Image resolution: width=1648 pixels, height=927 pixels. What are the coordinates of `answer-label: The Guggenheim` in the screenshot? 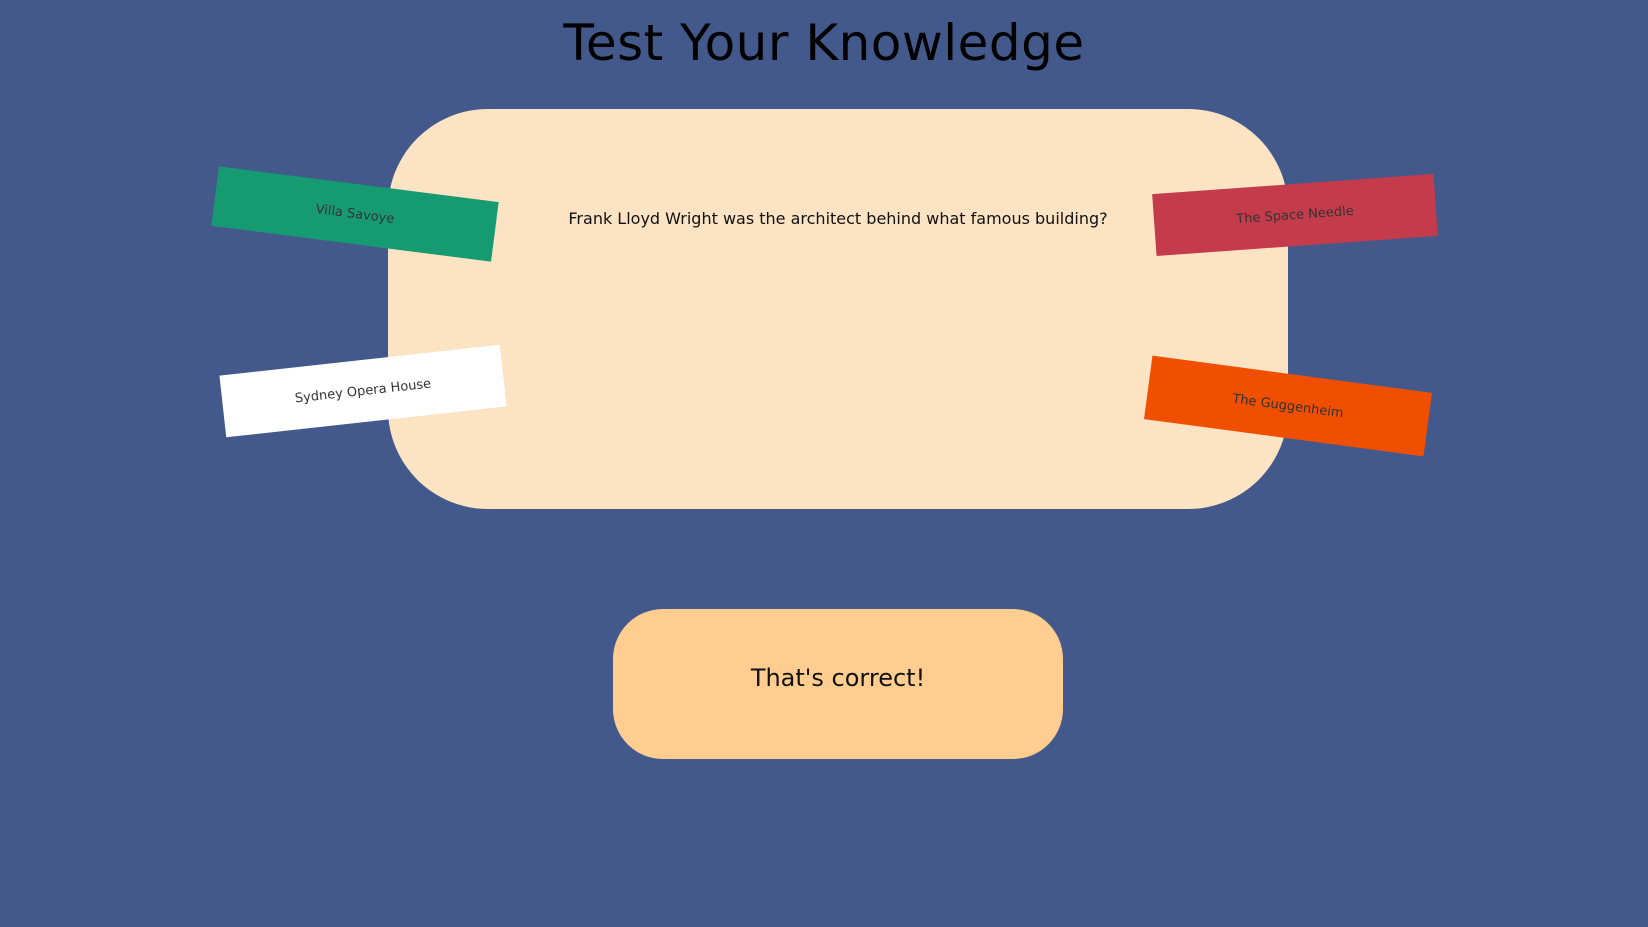 It's located at (1288, 406).